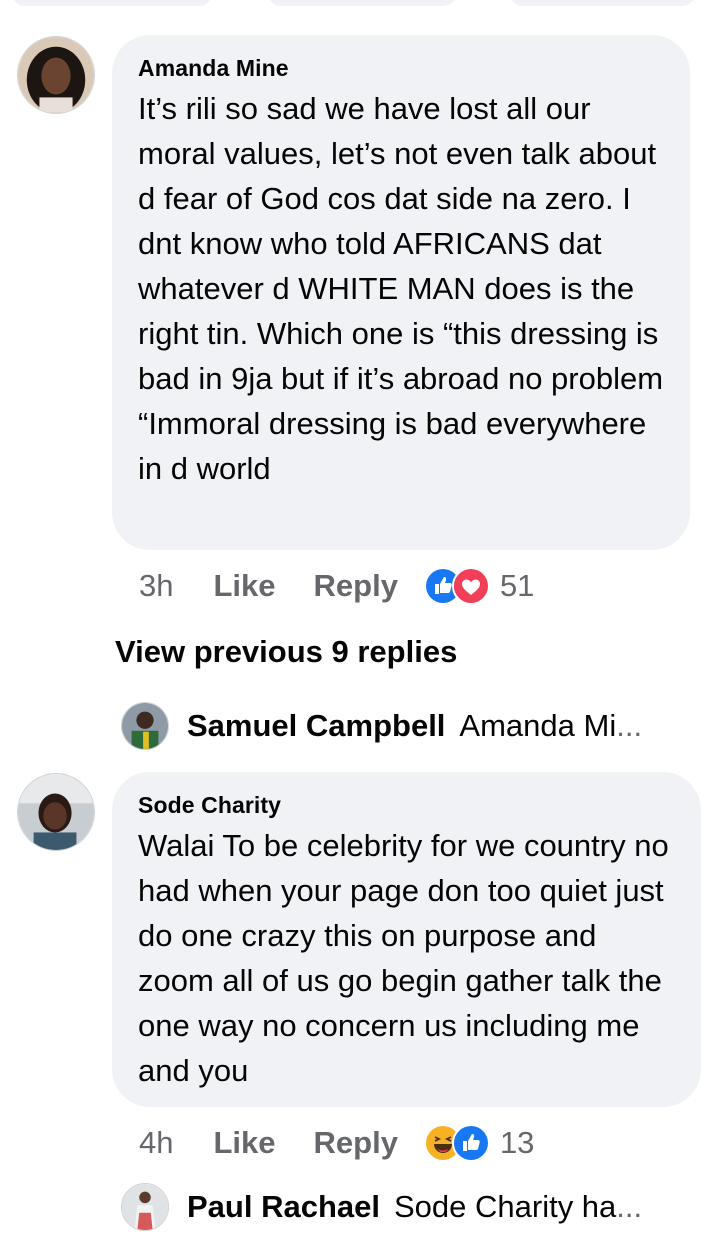 The height and width of the screenshot is (1253, 720). I want to click on reply-author: Paul Rachael, so click(283, 1207).